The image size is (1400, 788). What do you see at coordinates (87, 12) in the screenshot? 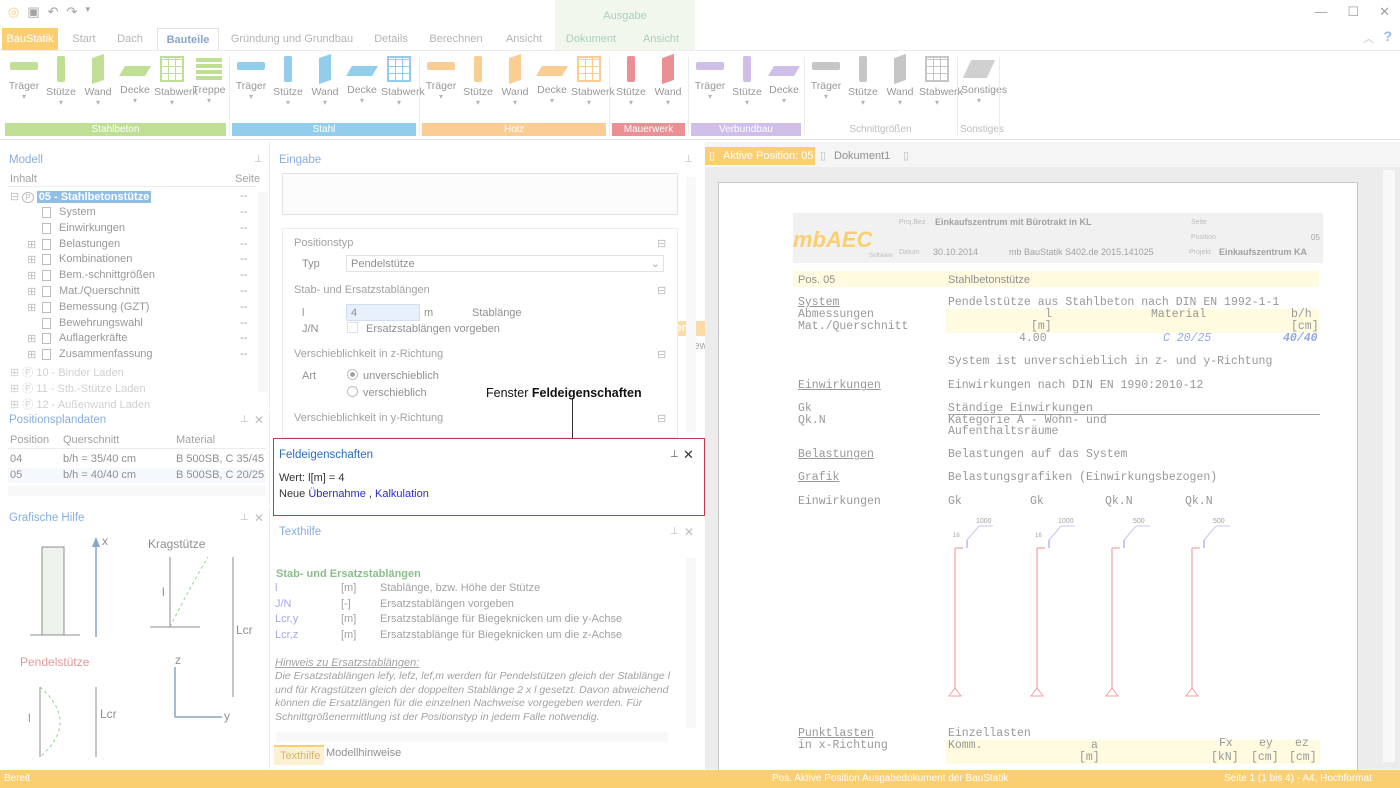
I see `customize-icon: ▾` at bounding box center [87, 12].